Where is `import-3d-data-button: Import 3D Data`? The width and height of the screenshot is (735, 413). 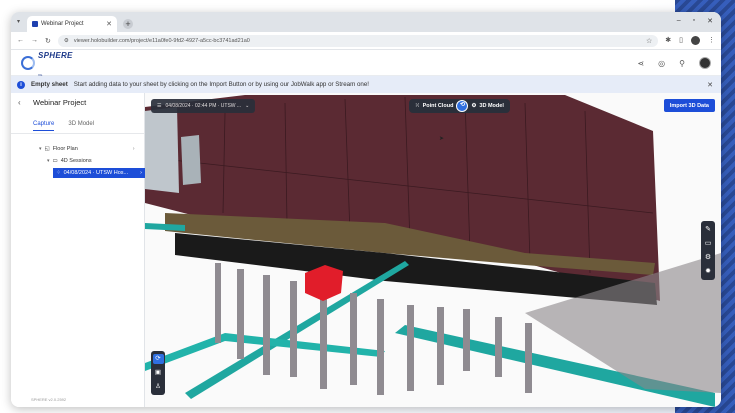 import-3d-data-button: Import 3D Data is located at coordinates (689, 105).